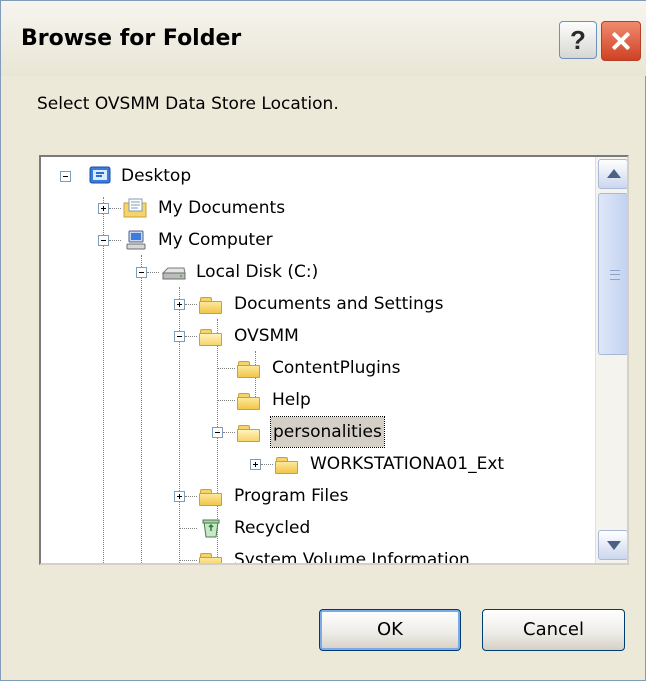  Describe the element at coordinates (135, 208) in the screenshot. I see `my-documents-icon` at that location.